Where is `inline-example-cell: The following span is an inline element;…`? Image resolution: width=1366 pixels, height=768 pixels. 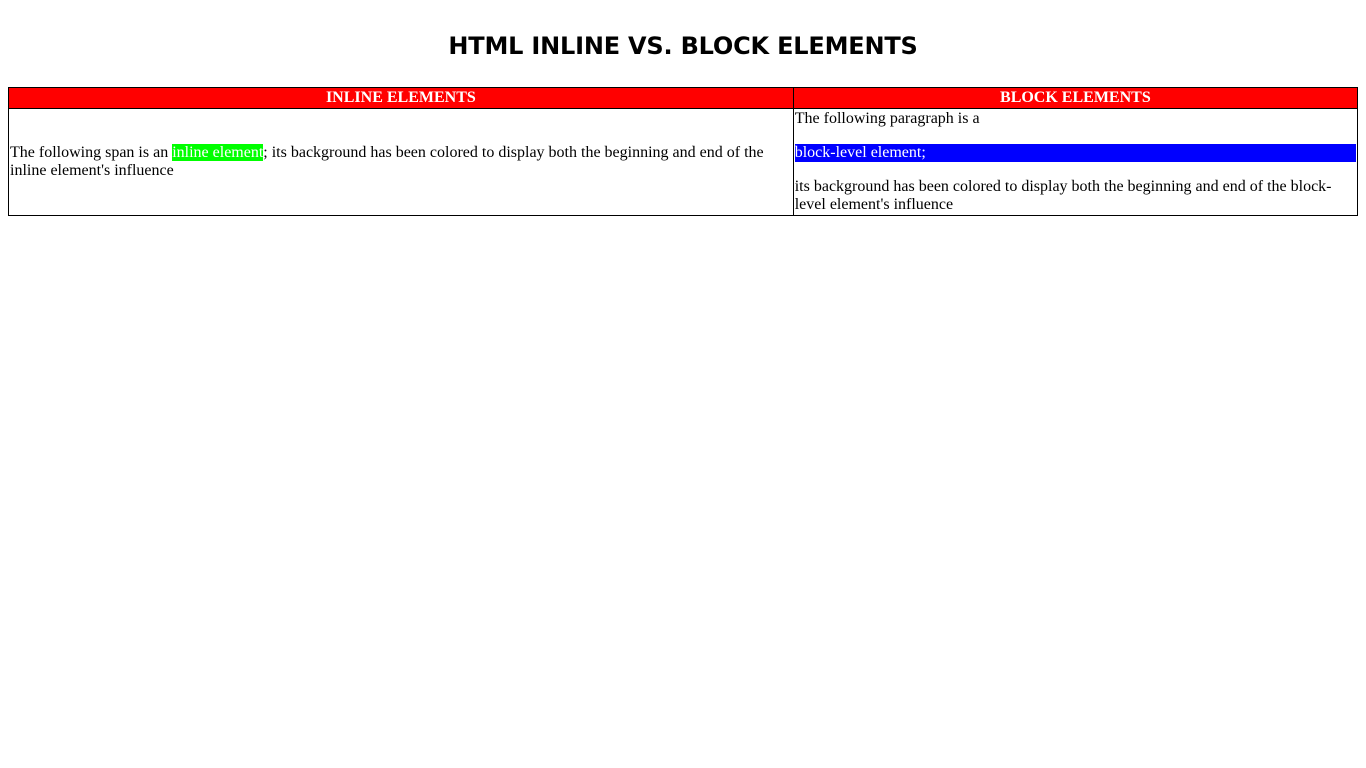 inline-example-cell: The following span is an inline element;… is located at coordinates (401, 162).